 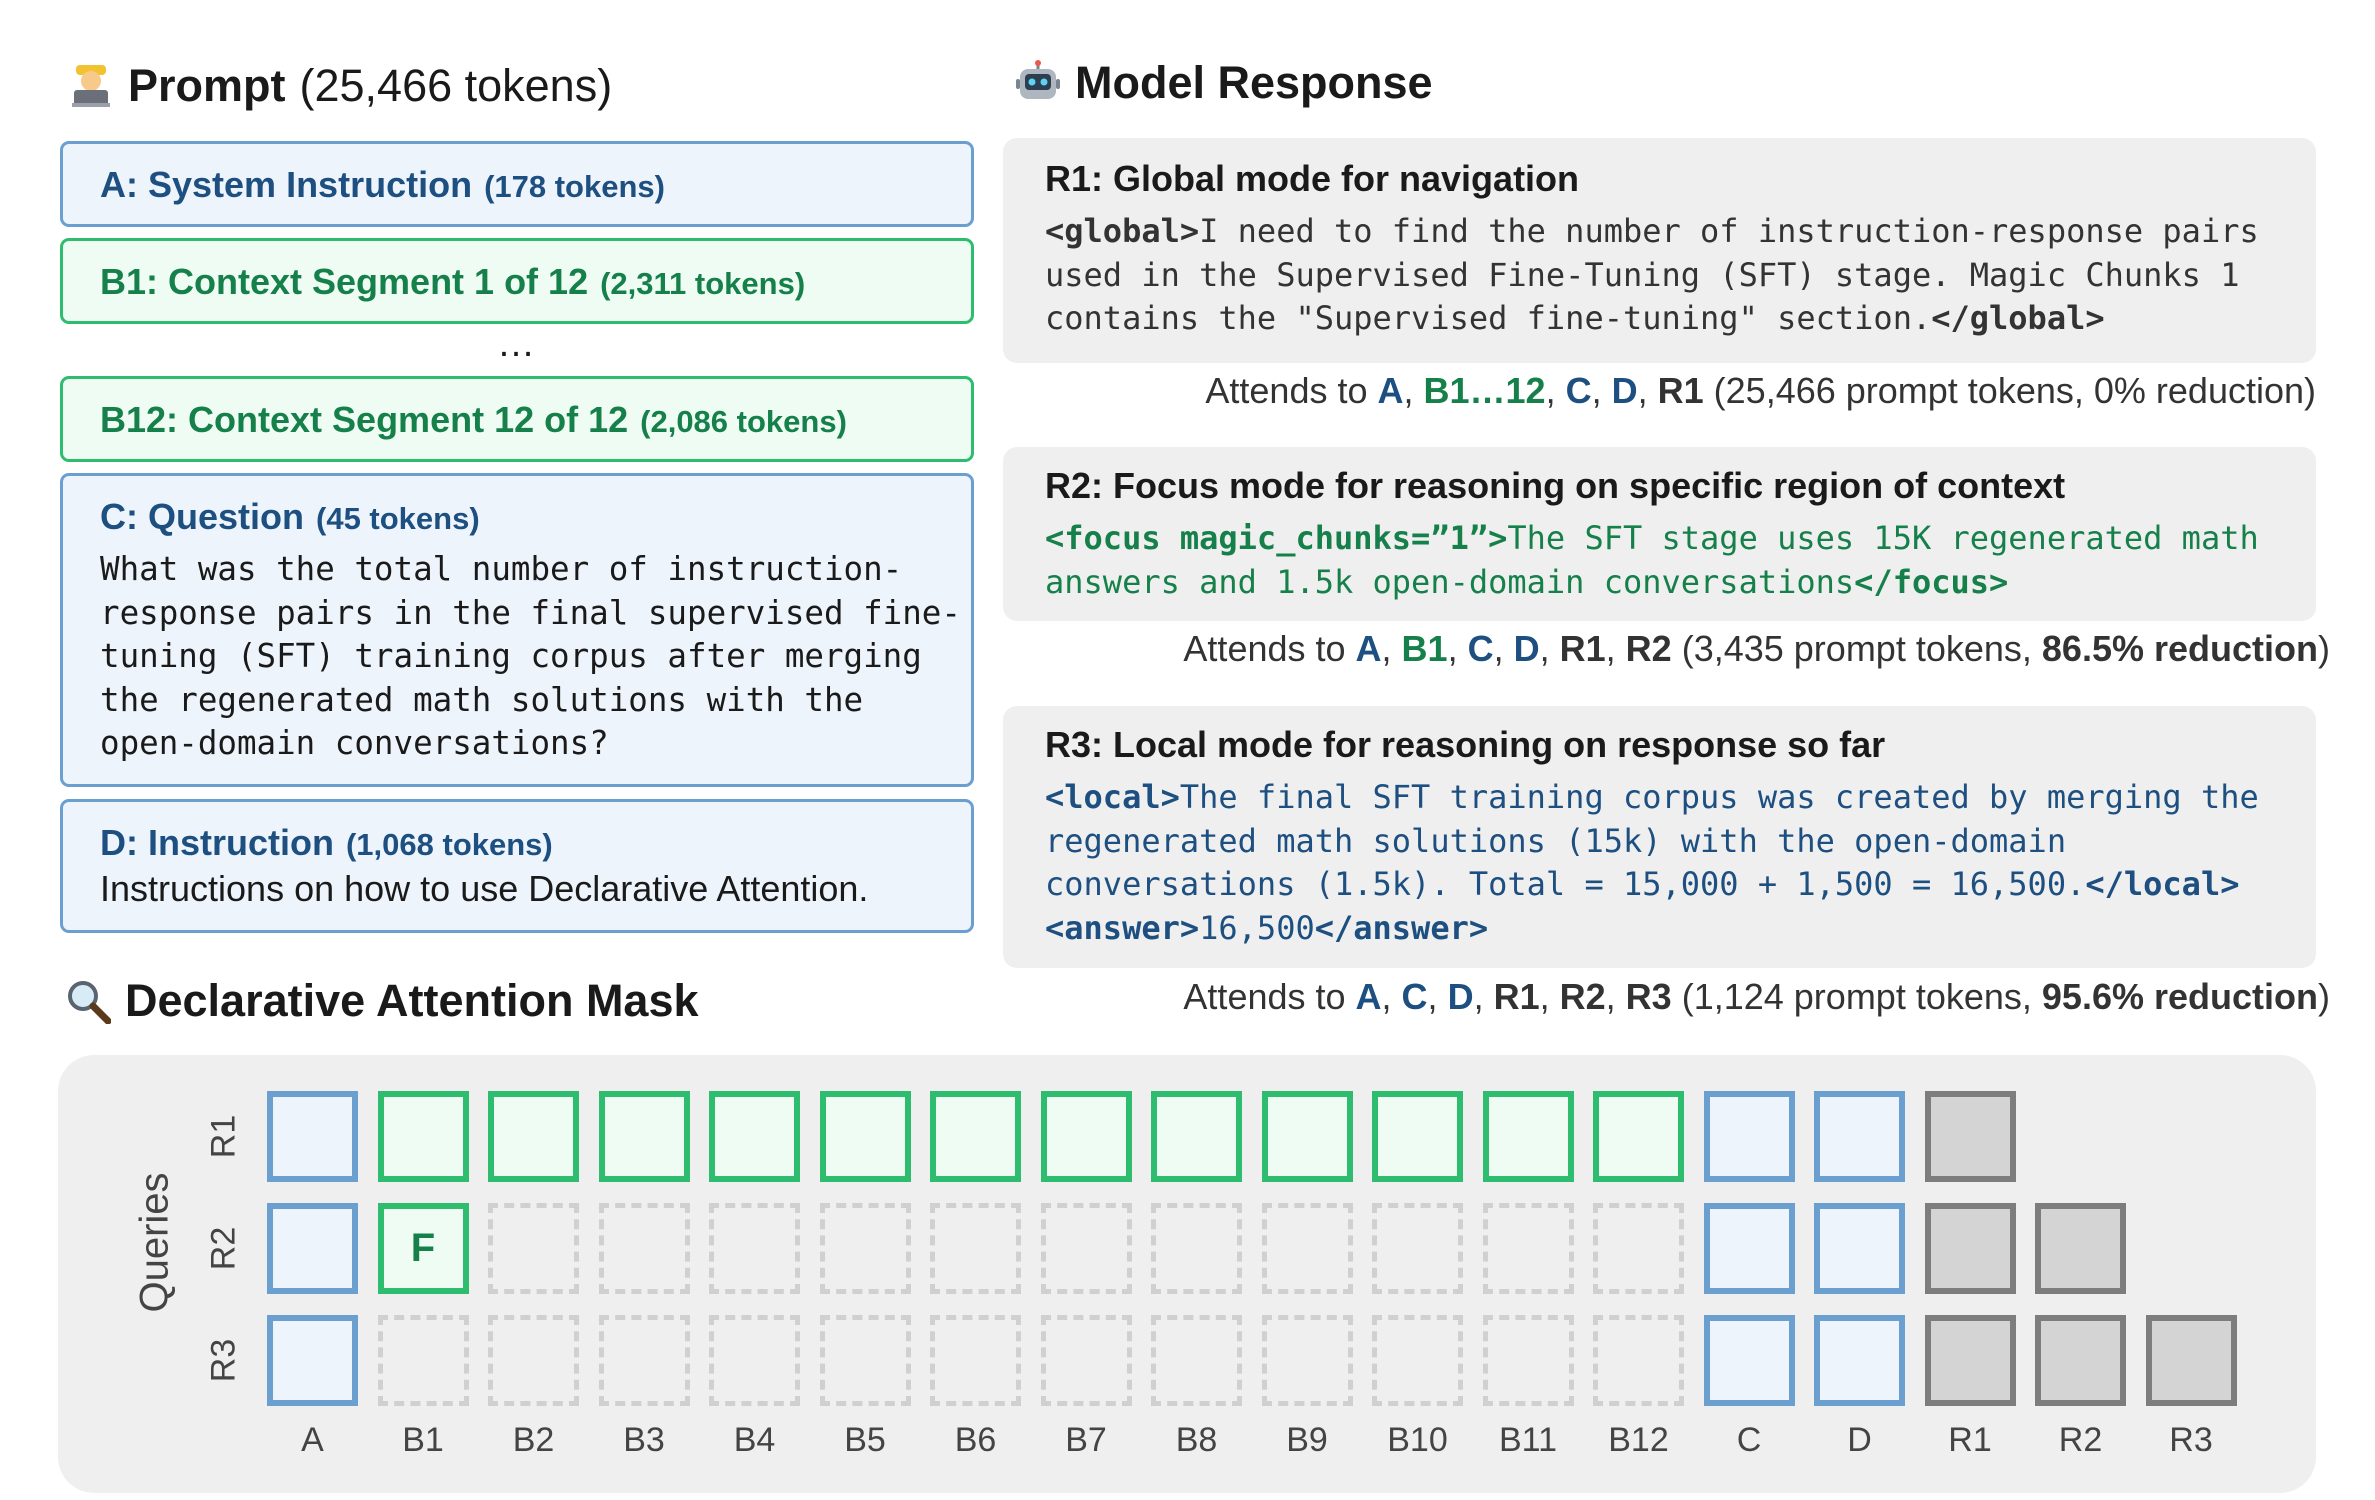 What do you see at coordinates (364, 419) in the screenshot?
I see `context-segment-12-label: B12: Context Segment 12 of 12` at bounding box center [364, 419].